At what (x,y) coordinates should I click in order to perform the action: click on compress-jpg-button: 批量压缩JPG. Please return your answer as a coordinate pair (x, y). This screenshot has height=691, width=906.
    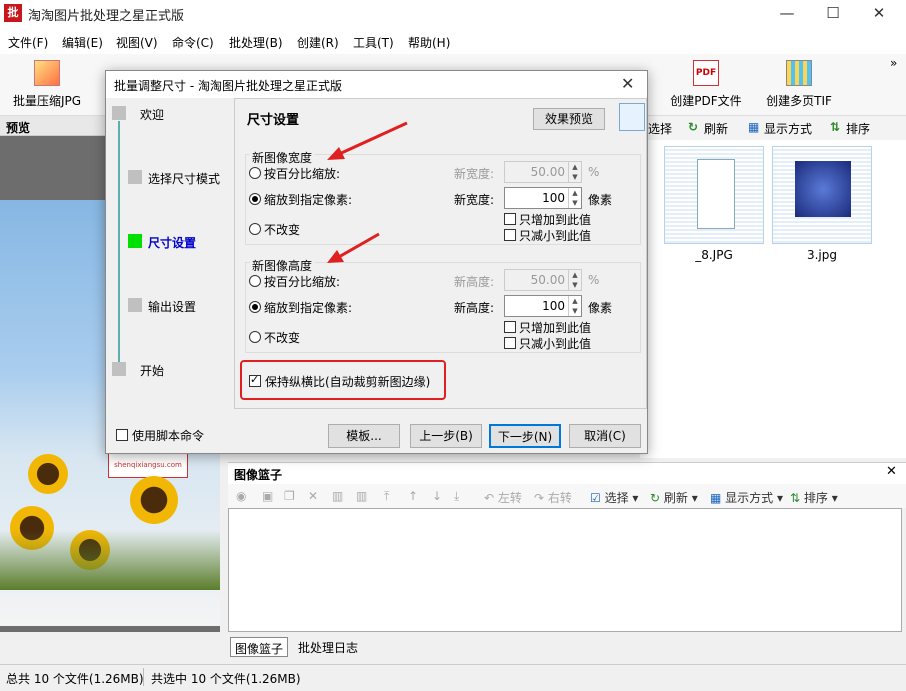
    Looking at the image, I should click on (47, 84).